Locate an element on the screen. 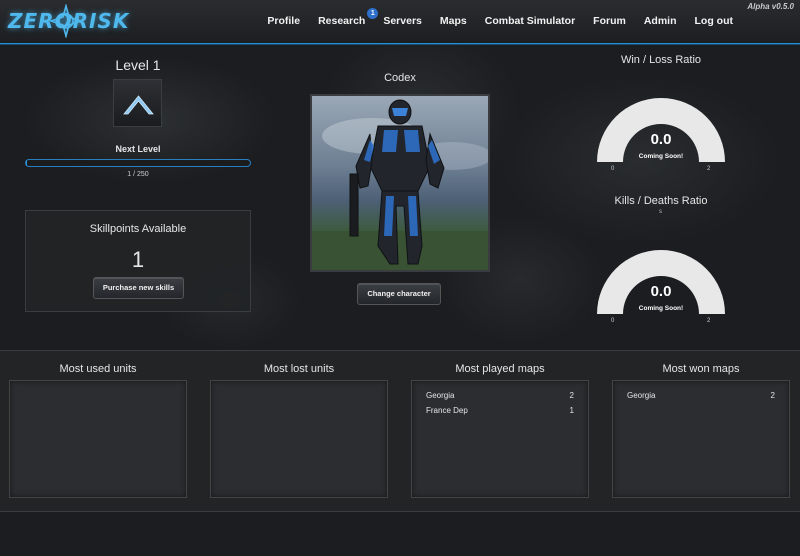 The height and width of the screenshot is (556, 800). character-portrait is located at coordinates (400, 183).